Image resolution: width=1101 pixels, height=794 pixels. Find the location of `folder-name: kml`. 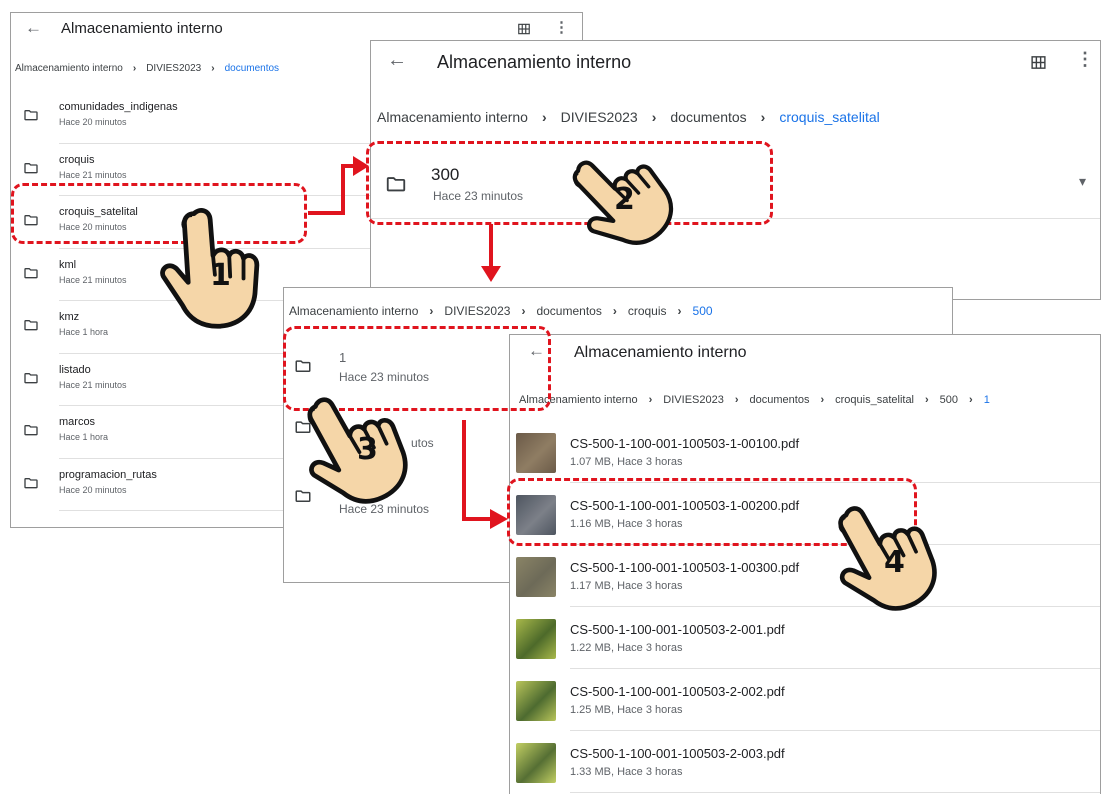

folder-name: kml is located at coordinates (68, 264).